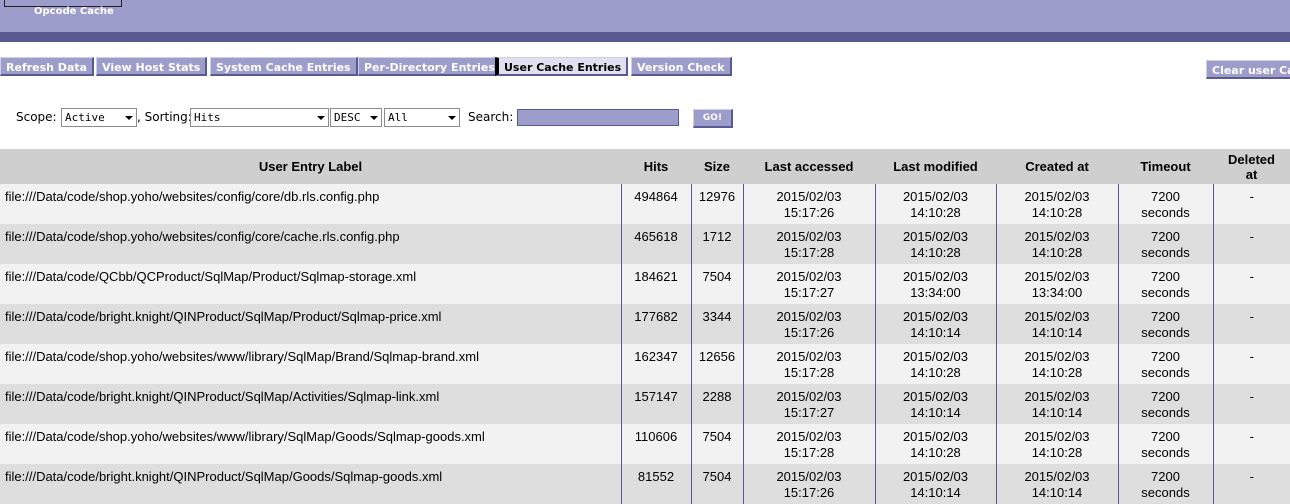  What do you see at coordinates (935, 484) in the screenshot?
I see `last-modified-cell: 2015/02/03 14:10:14` at bounding box center [935, 484].